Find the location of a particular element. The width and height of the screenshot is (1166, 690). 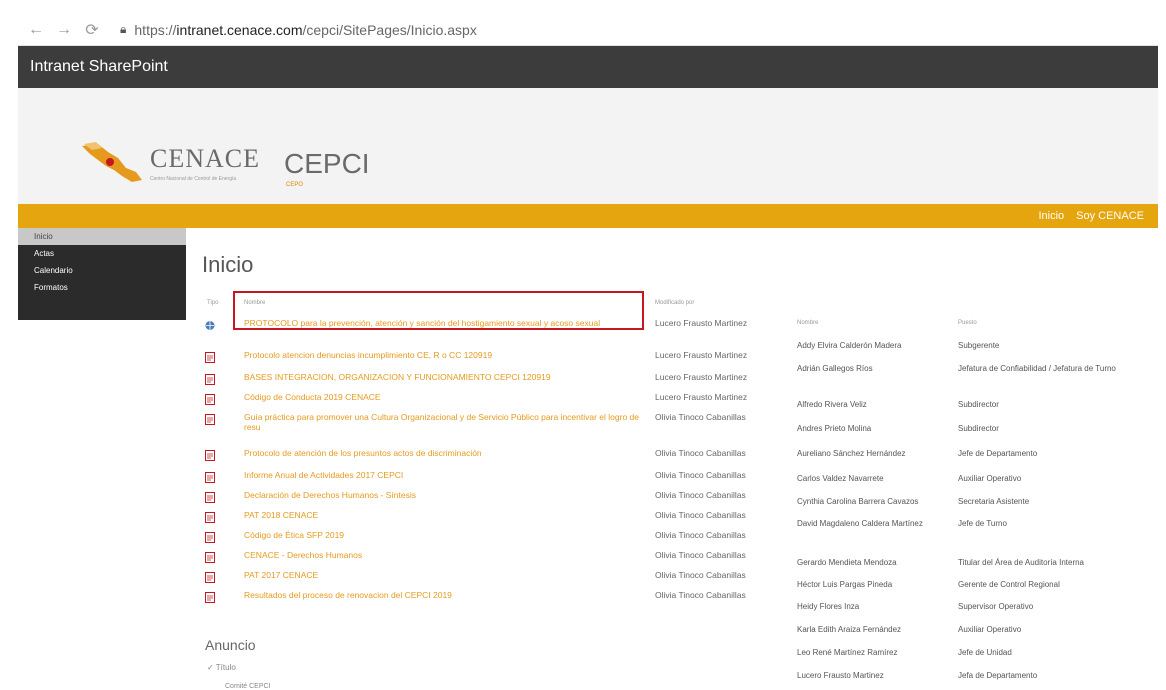

top-navigation: Inicio Soy CENACE is located at coordinates (588, 216).